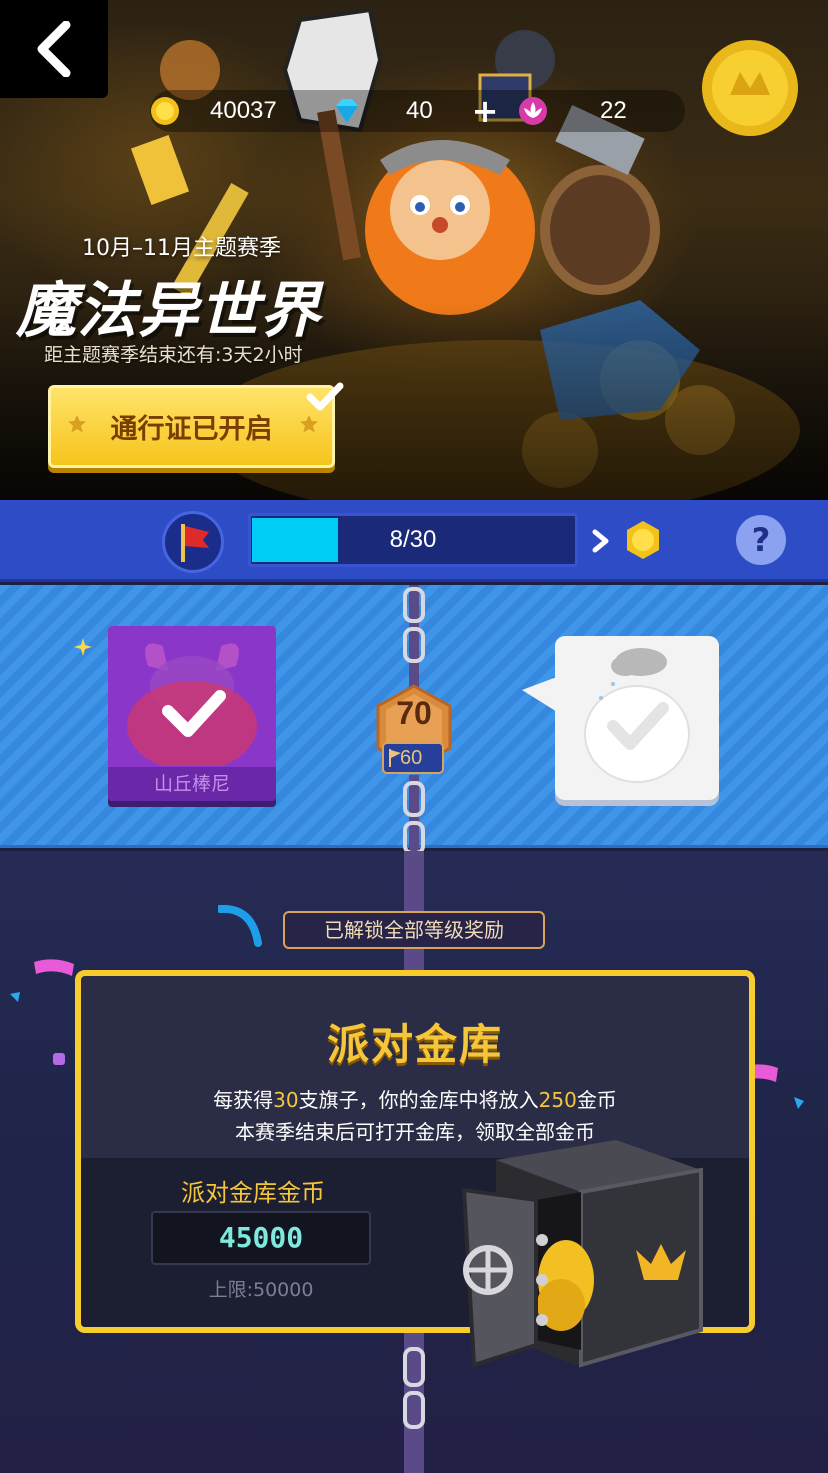 Image resolution: width=828 pixels, height=1473 pixels. I want to click on vault-title: 派对金库, so click(414, 1044).